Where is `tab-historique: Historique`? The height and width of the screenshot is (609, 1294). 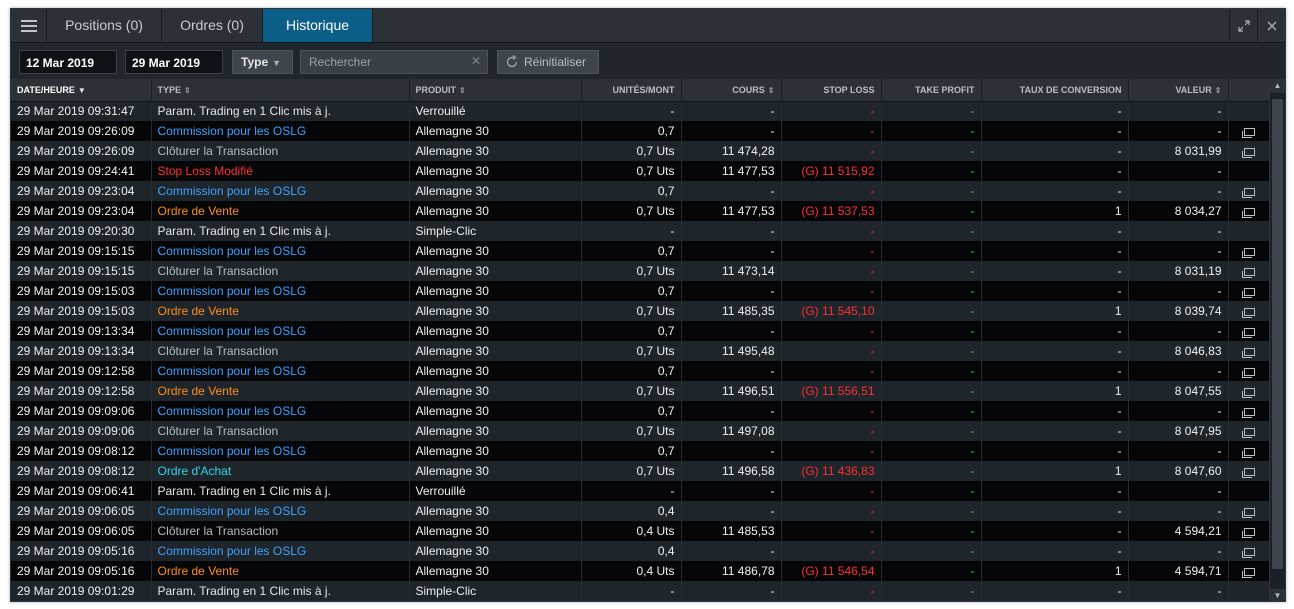 tab-historique: Historique is located at coordinates (318, 25).